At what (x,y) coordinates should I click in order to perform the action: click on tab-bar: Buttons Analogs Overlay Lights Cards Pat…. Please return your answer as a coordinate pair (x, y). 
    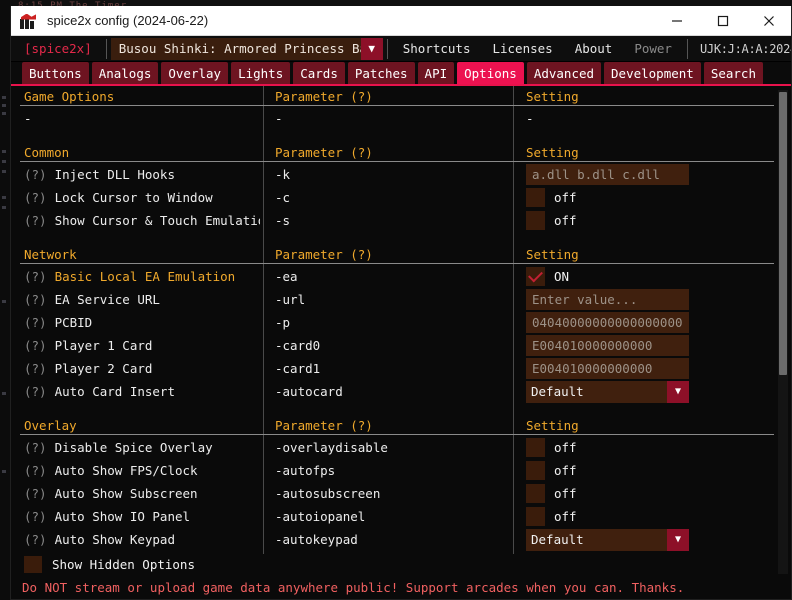
    Looking at the image, I should click on (401, 74).